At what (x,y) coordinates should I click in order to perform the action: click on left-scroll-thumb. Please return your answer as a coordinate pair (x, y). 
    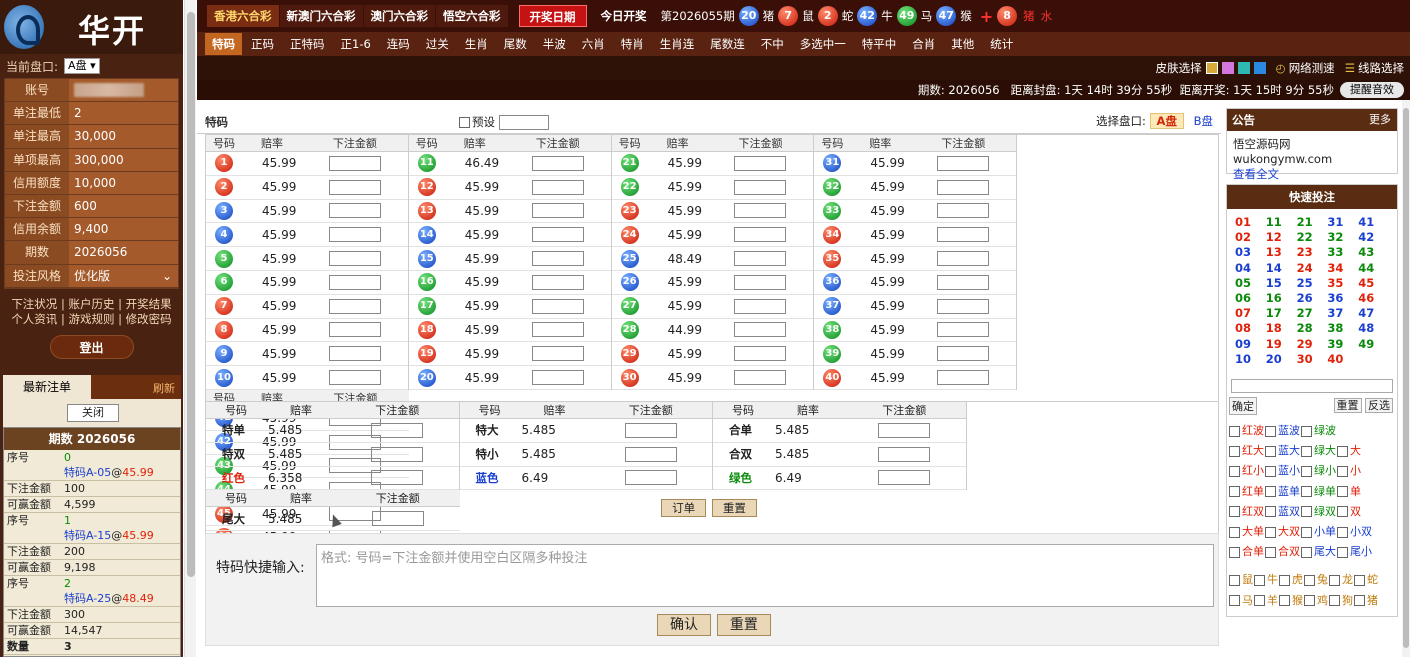
    Looking at the image, I should click on (191, 294).